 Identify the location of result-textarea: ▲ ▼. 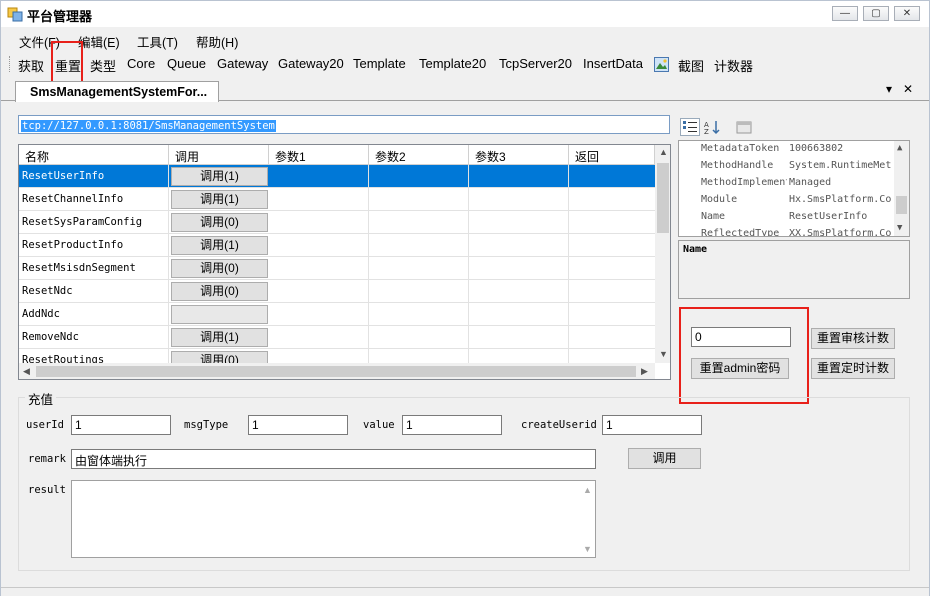
(333, 519).